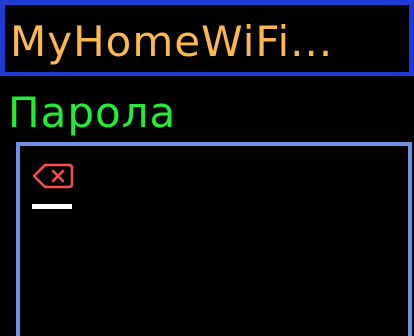 The height and width of the screenshot is (336, 414). What do you see at coordinates (53, 176) in the screenshot?
I see `backspace-icon` at bounding box center [53, 176].